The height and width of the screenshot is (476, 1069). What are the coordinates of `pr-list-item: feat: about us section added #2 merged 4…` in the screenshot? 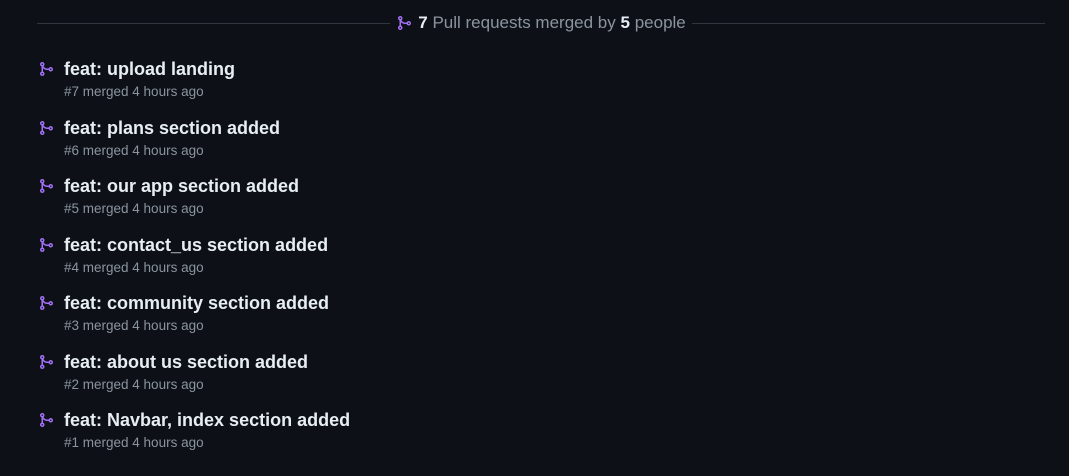 It's located at (194, 380).